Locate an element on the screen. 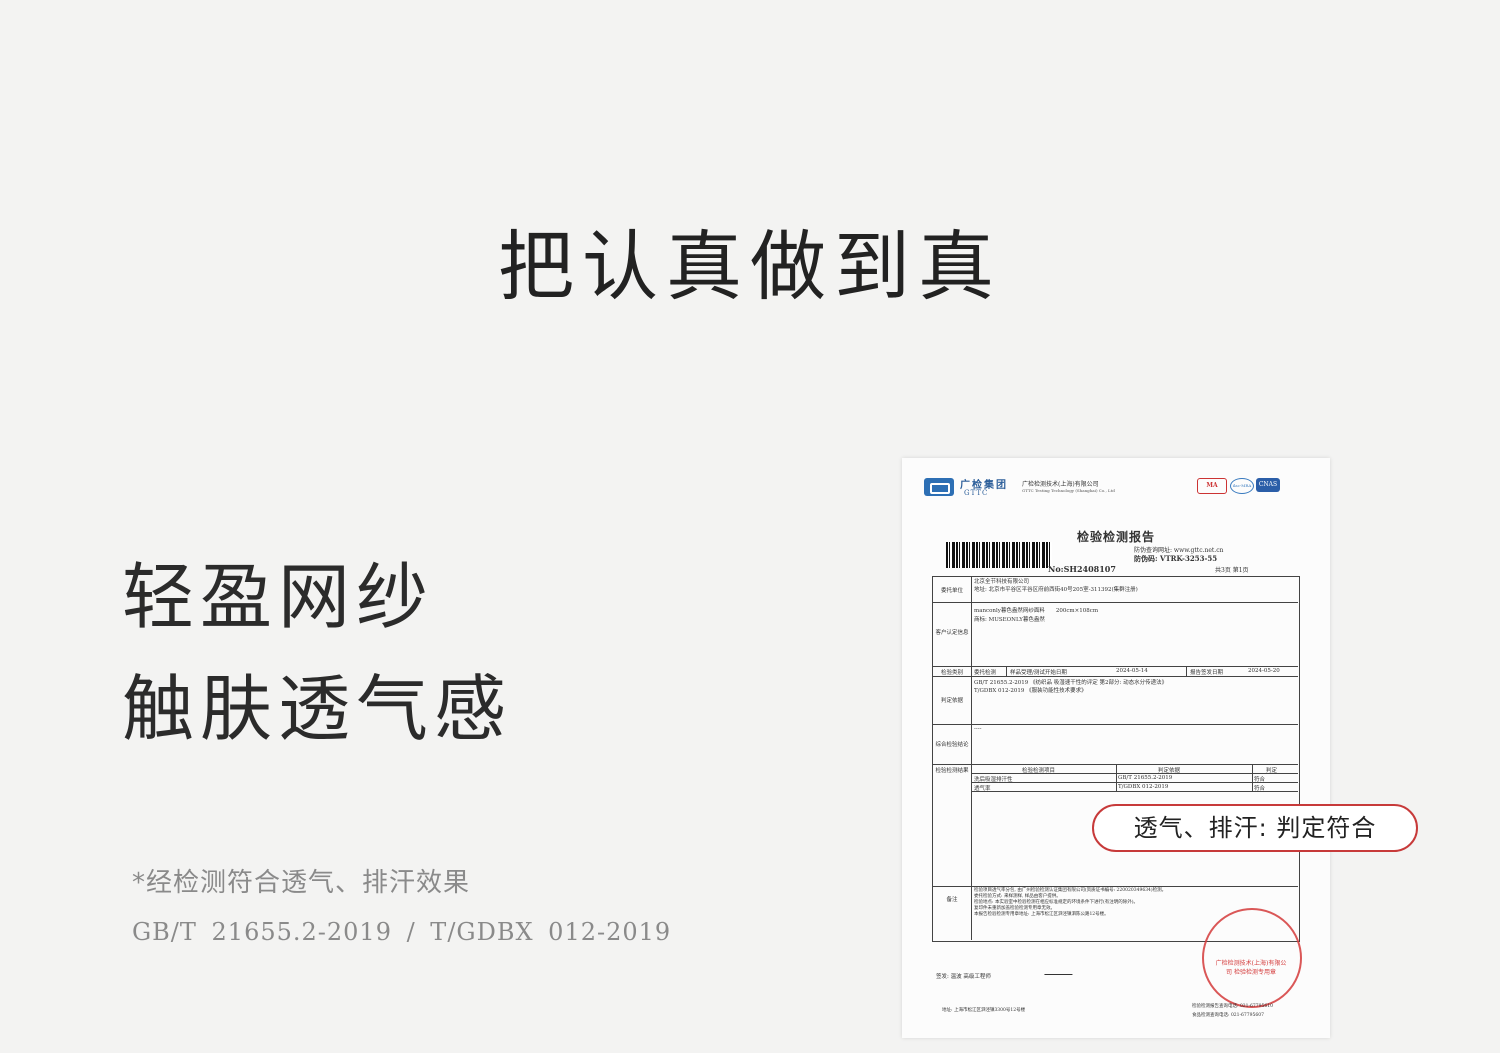 Image resolution: width=1500 pixels, height=1053 pixels. result-row-2-basis: T/GDBX 012-2019 is located at coordinates (1143, 787).